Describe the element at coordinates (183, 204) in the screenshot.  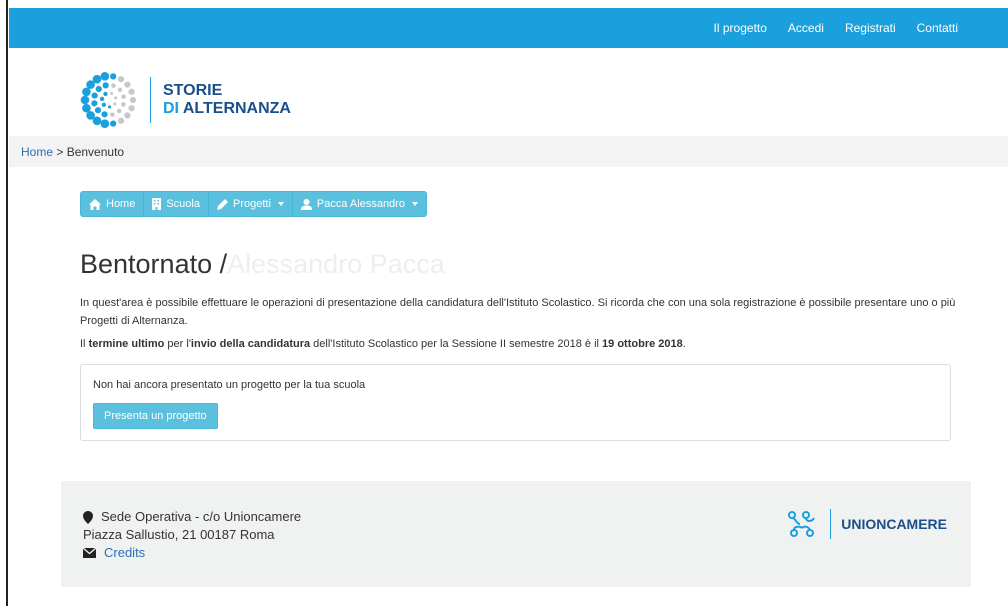
I see `pill-scuola-label: Scuola` at that location.